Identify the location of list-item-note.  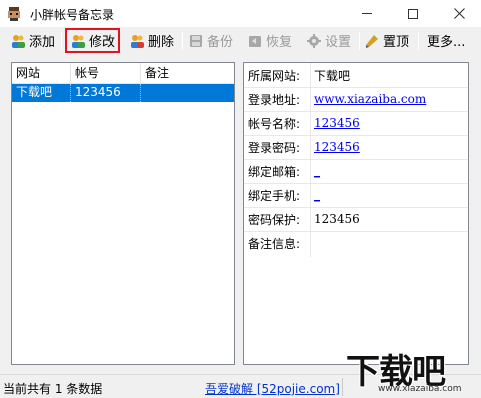
(187, 93).